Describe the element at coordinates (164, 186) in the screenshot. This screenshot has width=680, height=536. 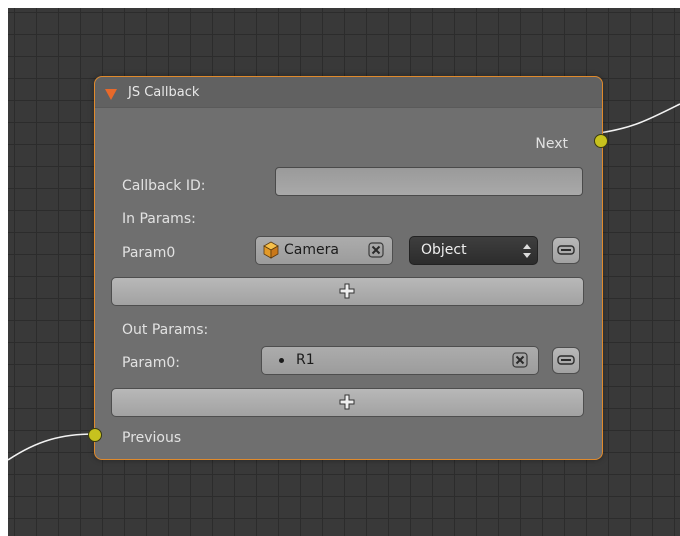
I see `callback-id-label: Callback ID:` at that location.